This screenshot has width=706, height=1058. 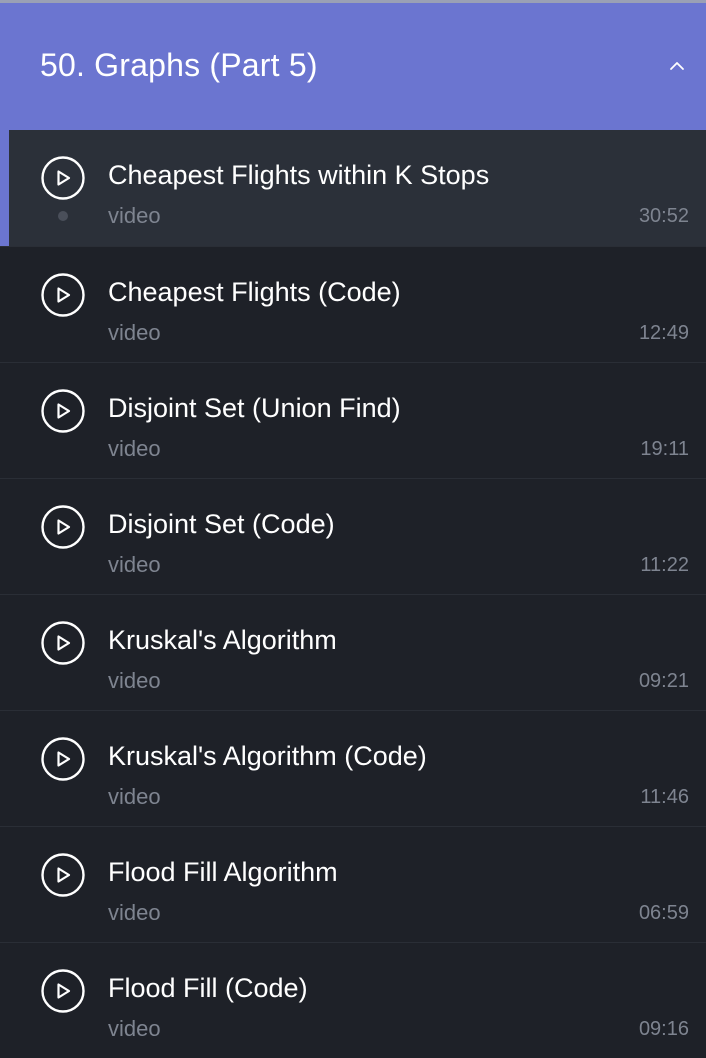 What do you see at coordinates (353, 652) in the screenshot?
I see `lesson-item: Kruskal's Algorithm video 09:21` at bounding box center [353, 652].